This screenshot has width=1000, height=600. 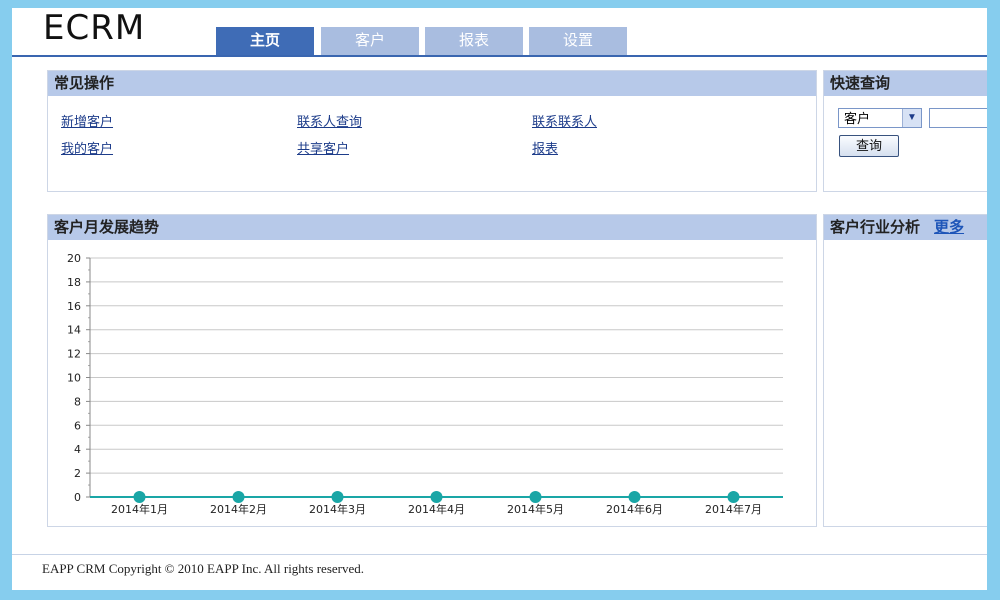 What do you see at coordinates (432, 83) in the screenshot?
I see `common-ops-title: 常见操作` at bounding box center [432, 83].